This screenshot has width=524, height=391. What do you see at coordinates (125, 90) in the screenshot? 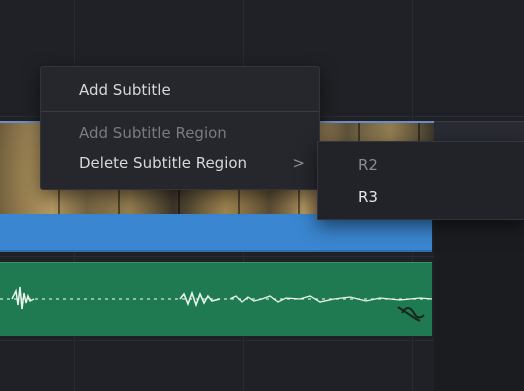
I see `menu-item-label: Add Subtitle` at bounding box center [125, 90].